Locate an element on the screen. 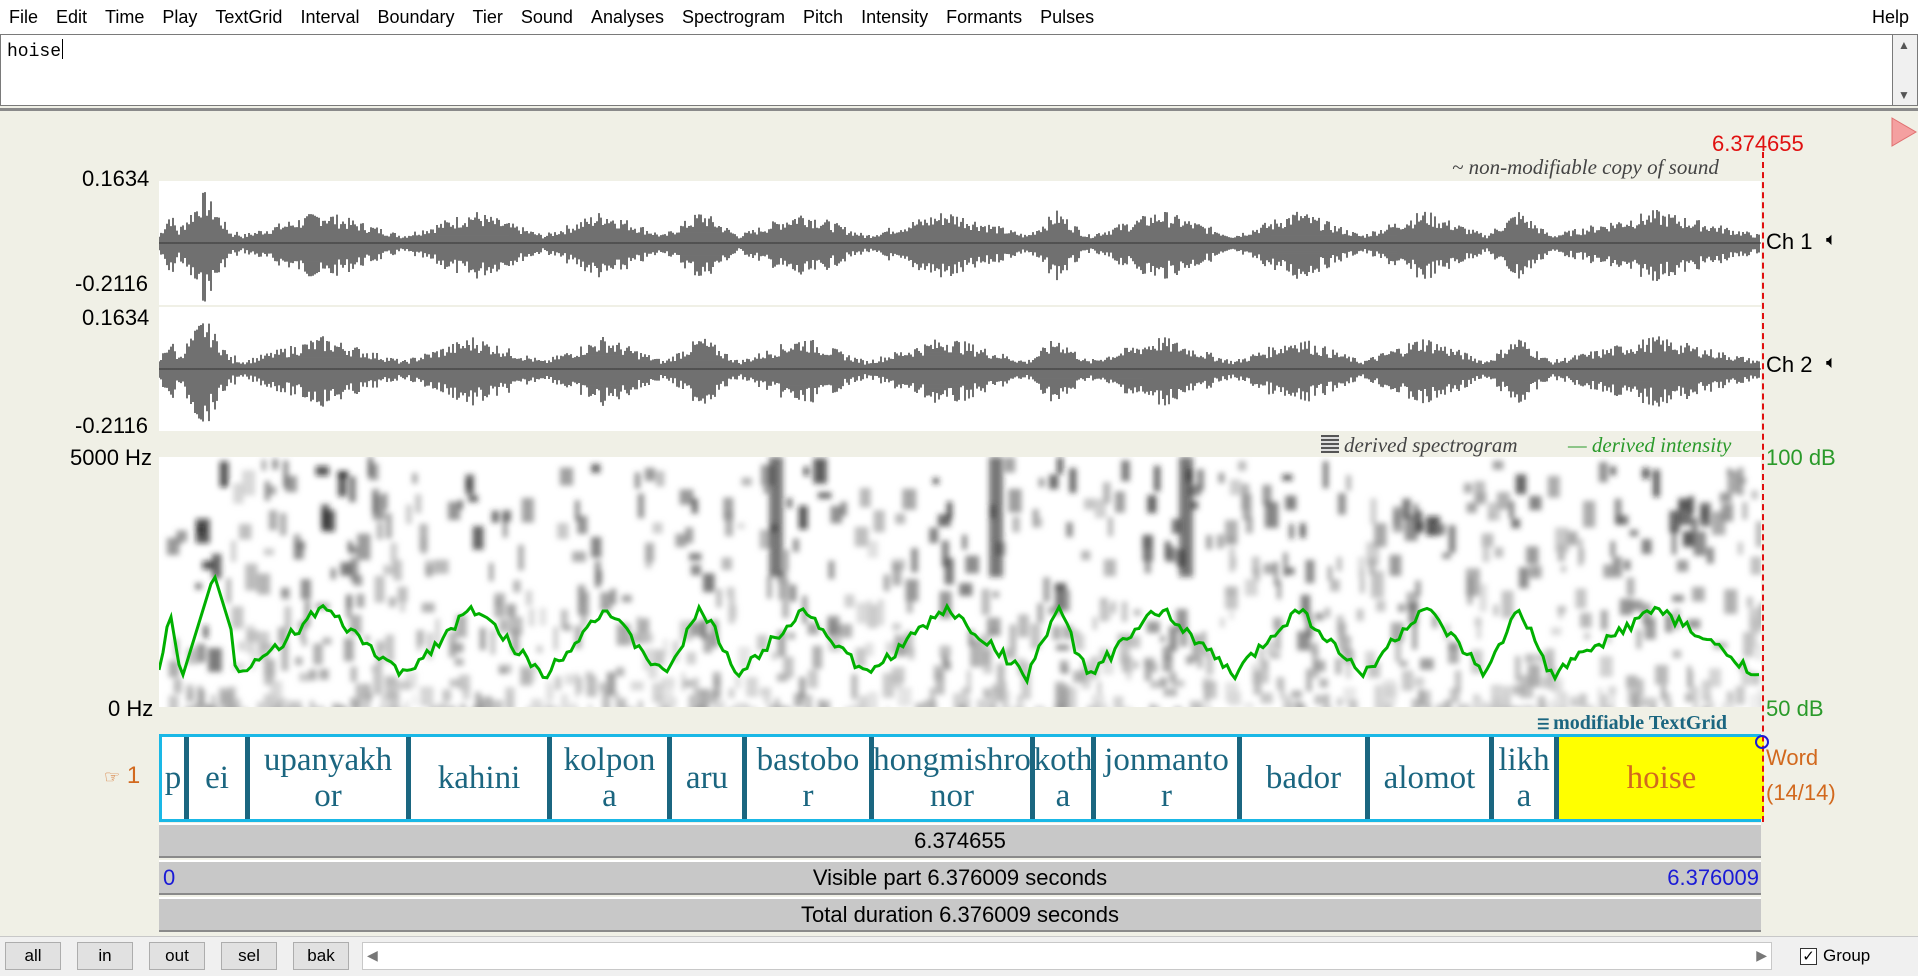 Image resolution: width=1918 pixels, height=976 pixels. menu-formants: Formants is located at coordinates (984, 17).